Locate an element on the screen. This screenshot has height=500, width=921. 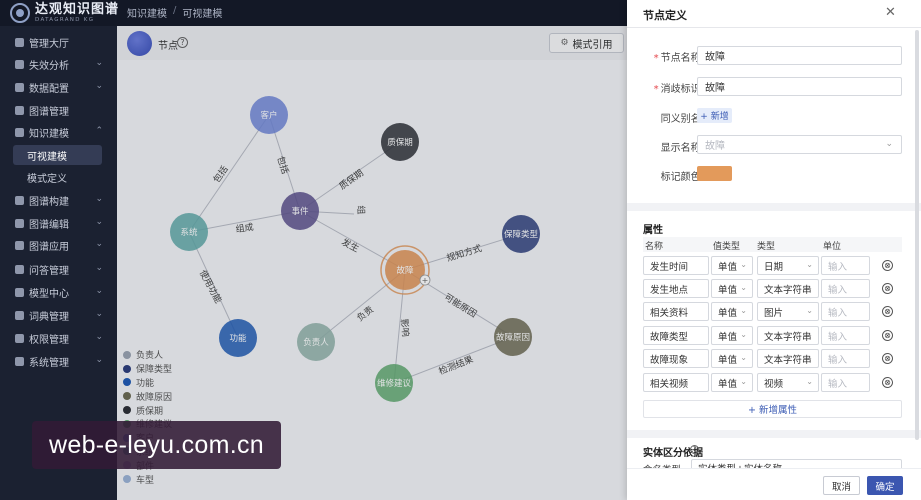
sidebar-subitem-visual-modeling: 可视建模 is located at coordinates (57, 155).